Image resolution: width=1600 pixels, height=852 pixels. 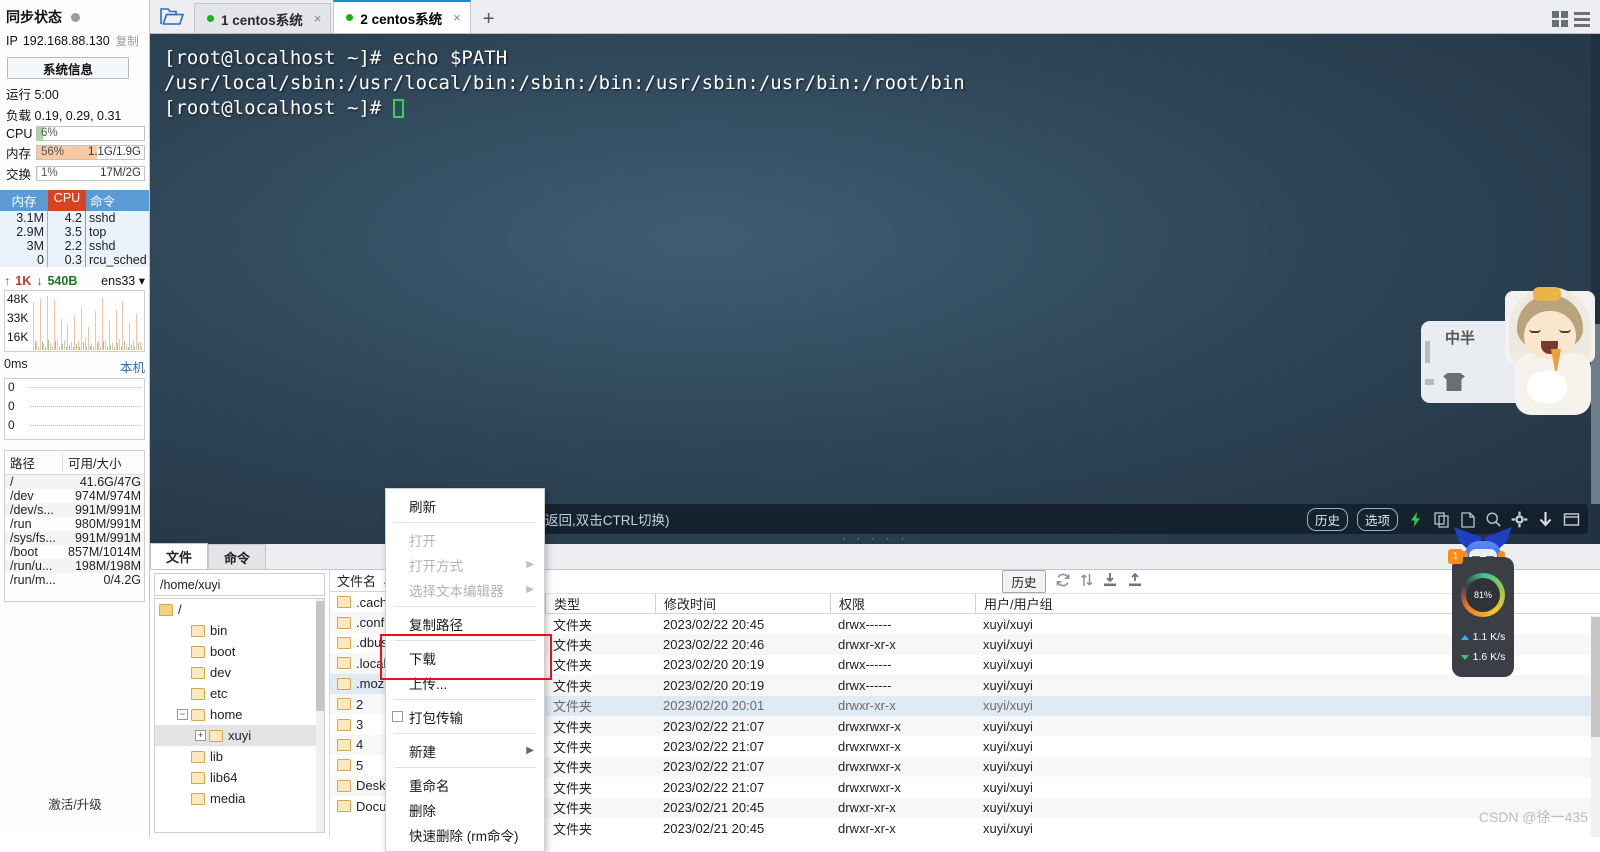 What do you see at coordinates (74, 496) in the screenshot?
I see `disk-row: /dev 974M/974M` at bounding box center [74, 496].